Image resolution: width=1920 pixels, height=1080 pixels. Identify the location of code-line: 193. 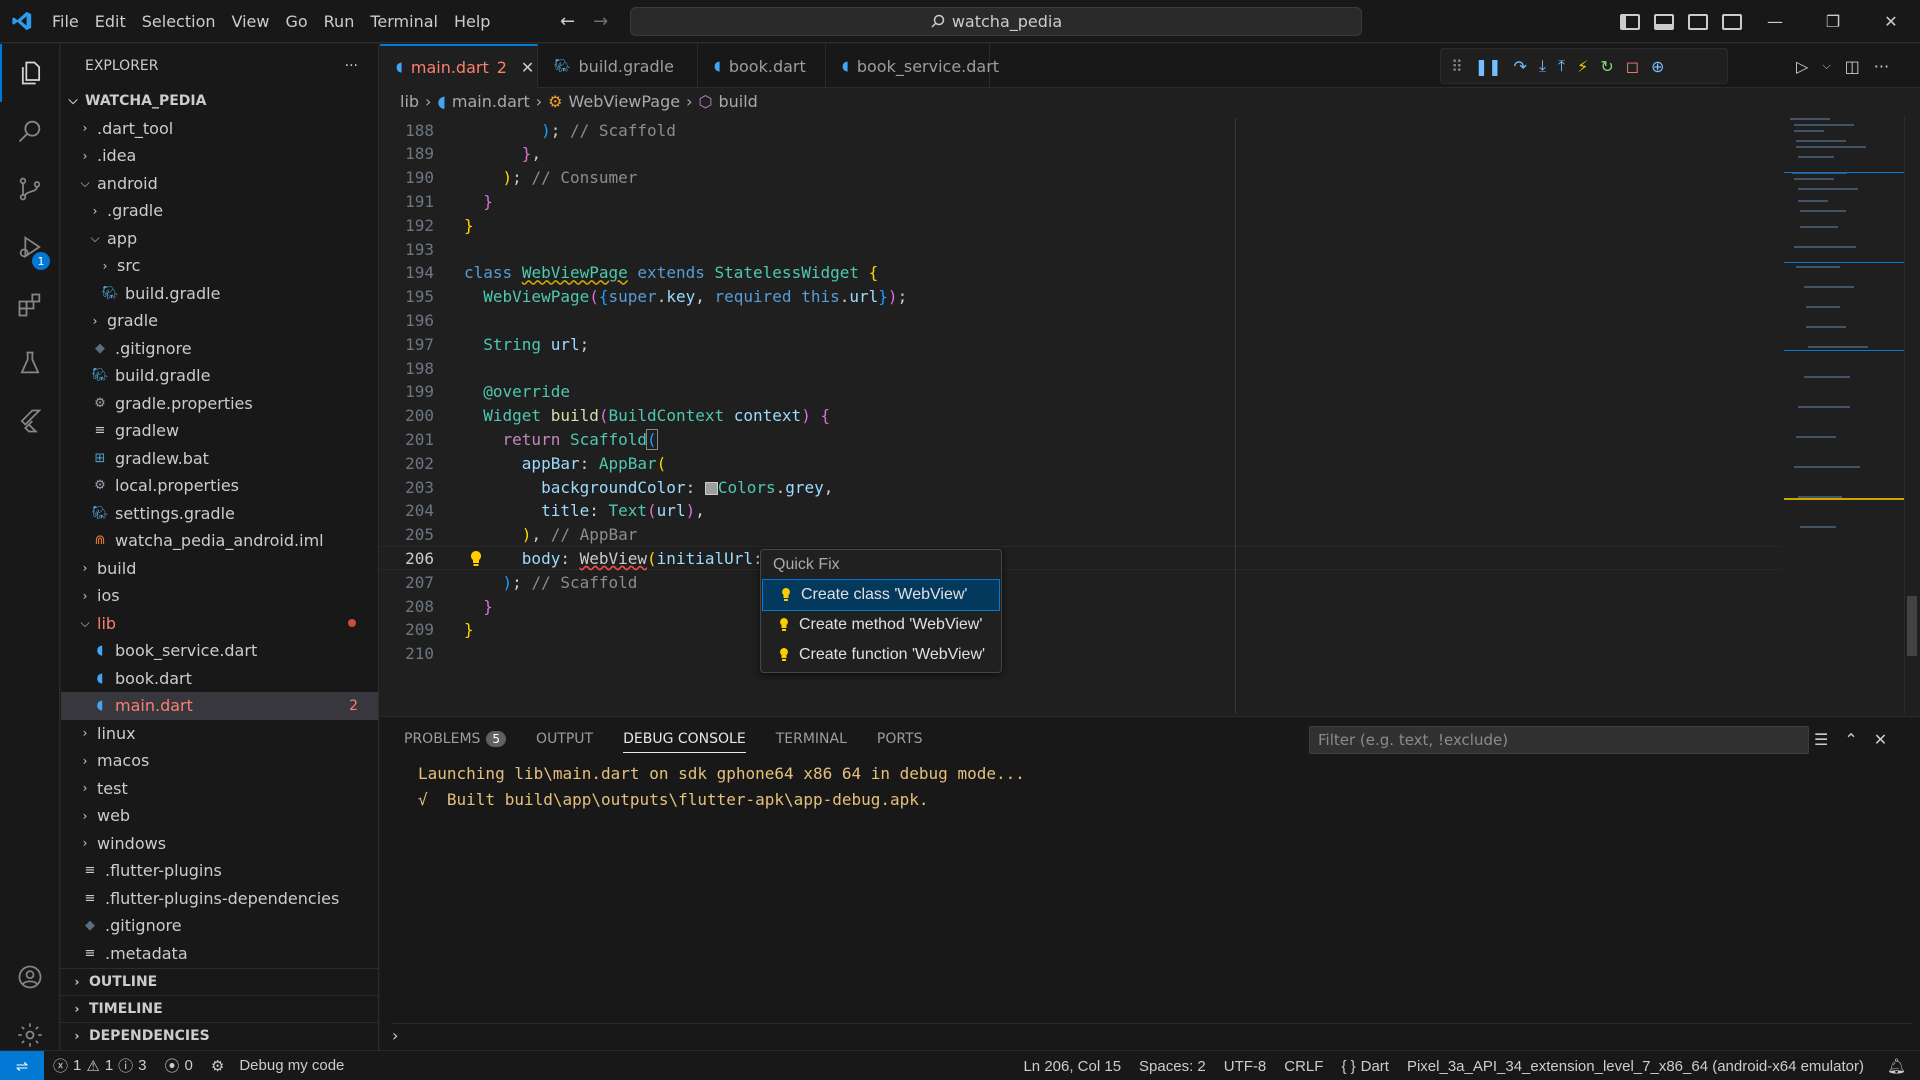
(1080, 249).